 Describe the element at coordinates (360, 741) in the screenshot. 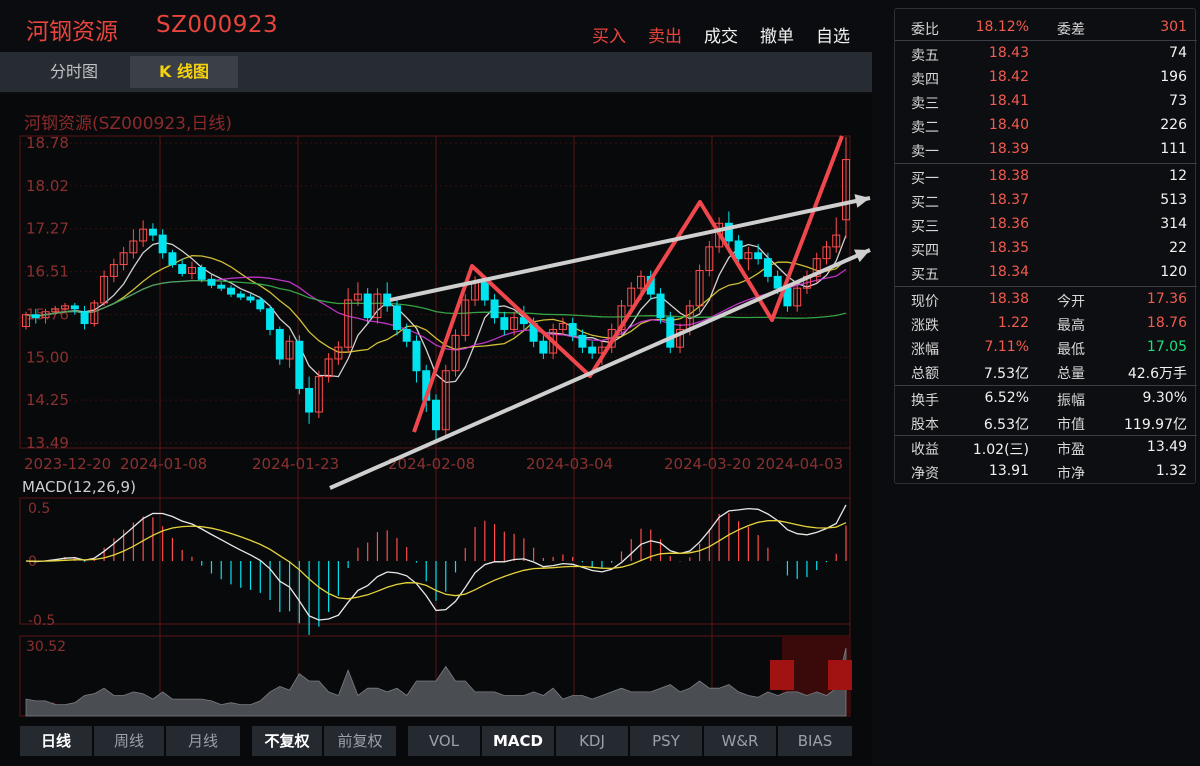

I see `forward-adjust-button: 前复权` at that location.